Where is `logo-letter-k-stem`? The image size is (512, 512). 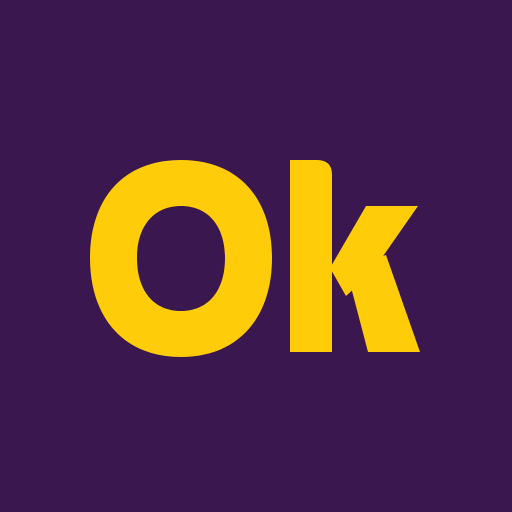
logo-letter-k-stem is located at coordinates (311, 256).